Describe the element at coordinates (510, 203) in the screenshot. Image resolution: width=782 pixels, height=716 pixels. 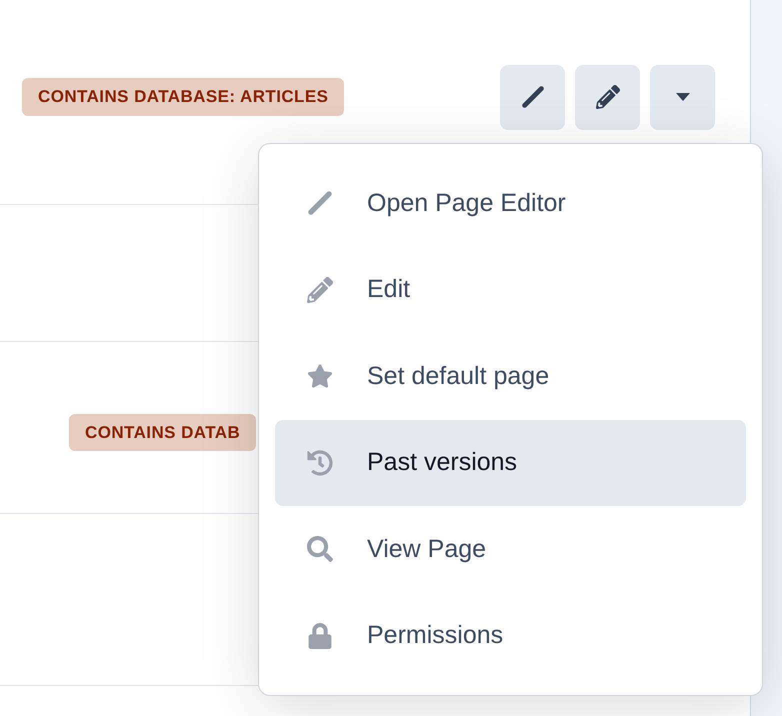
I see `menu-item: Open Page Editor` at that location.